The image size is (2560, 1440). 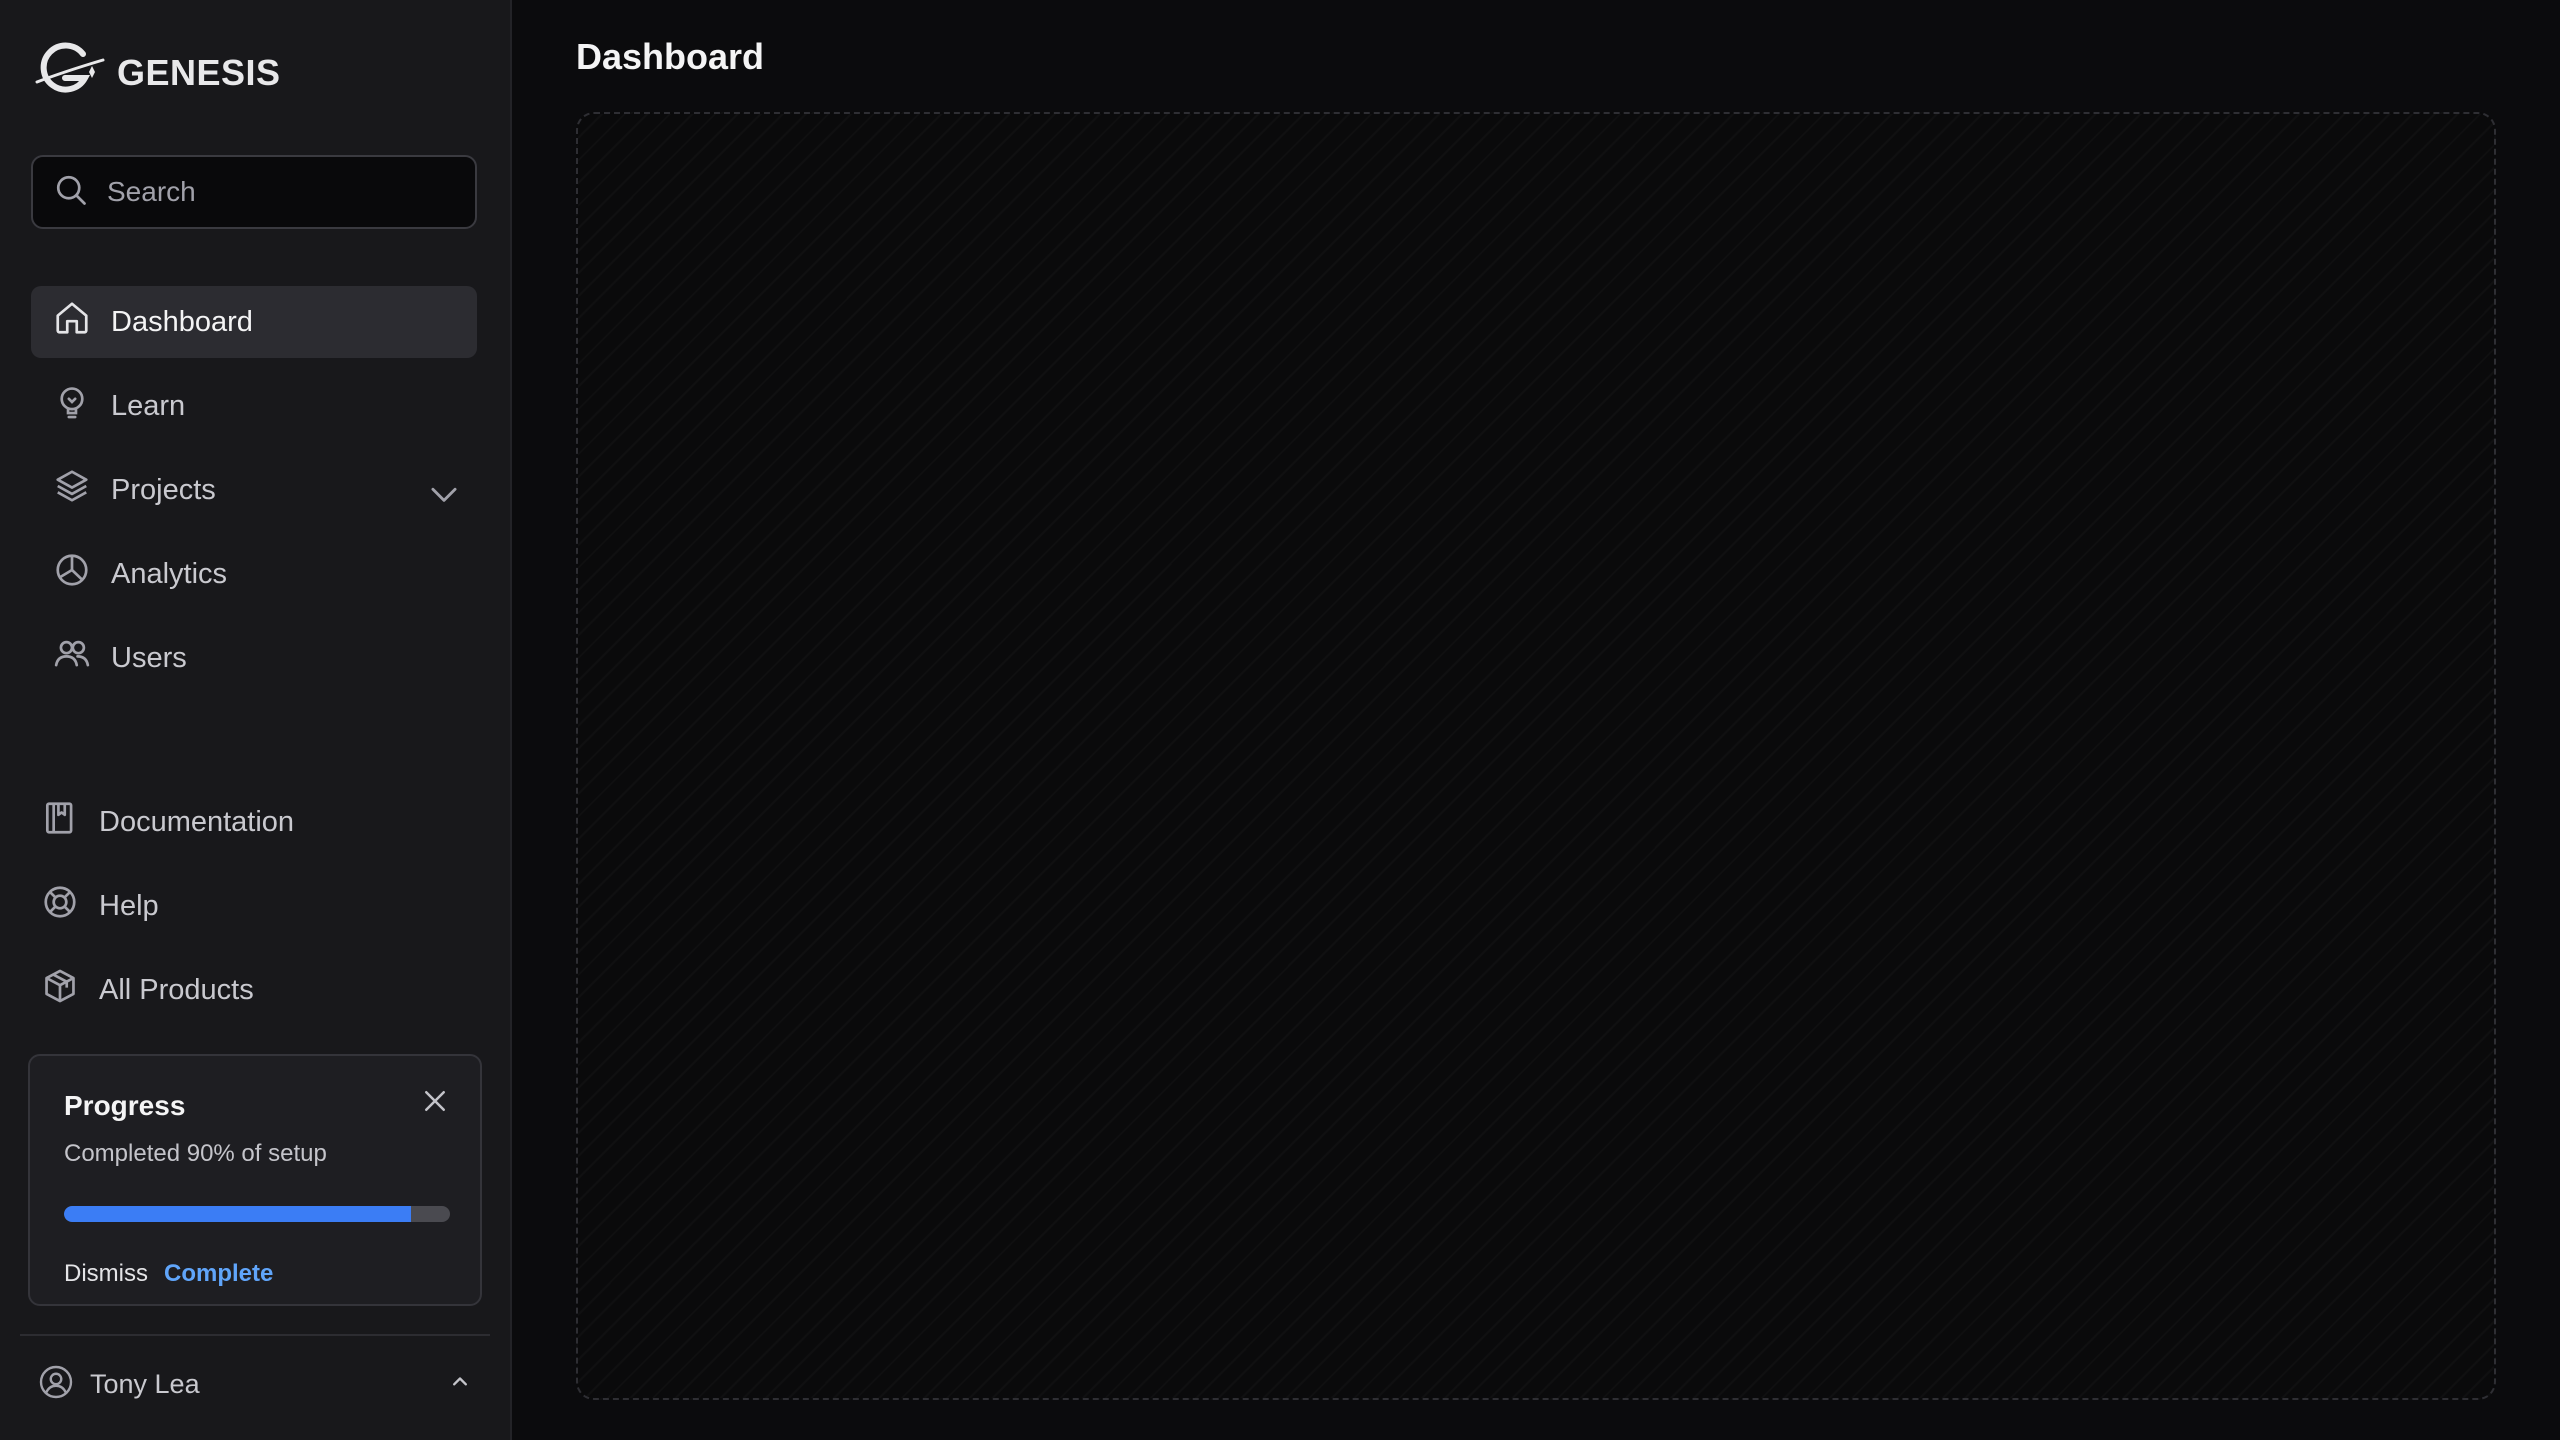 What do you see at coordinates (129, 905) in the screenshot?
I see `nav-item-label: Help` at bounding box center [129, 905].